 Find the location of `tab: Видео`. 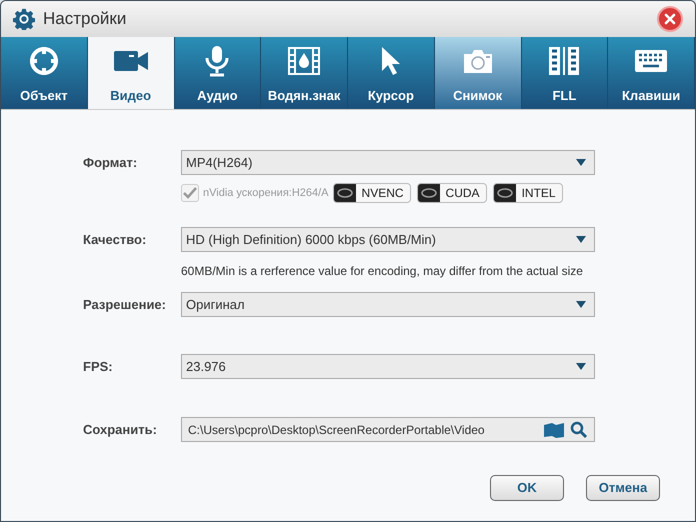

tab: Видео is located at coordinates (131, 73).